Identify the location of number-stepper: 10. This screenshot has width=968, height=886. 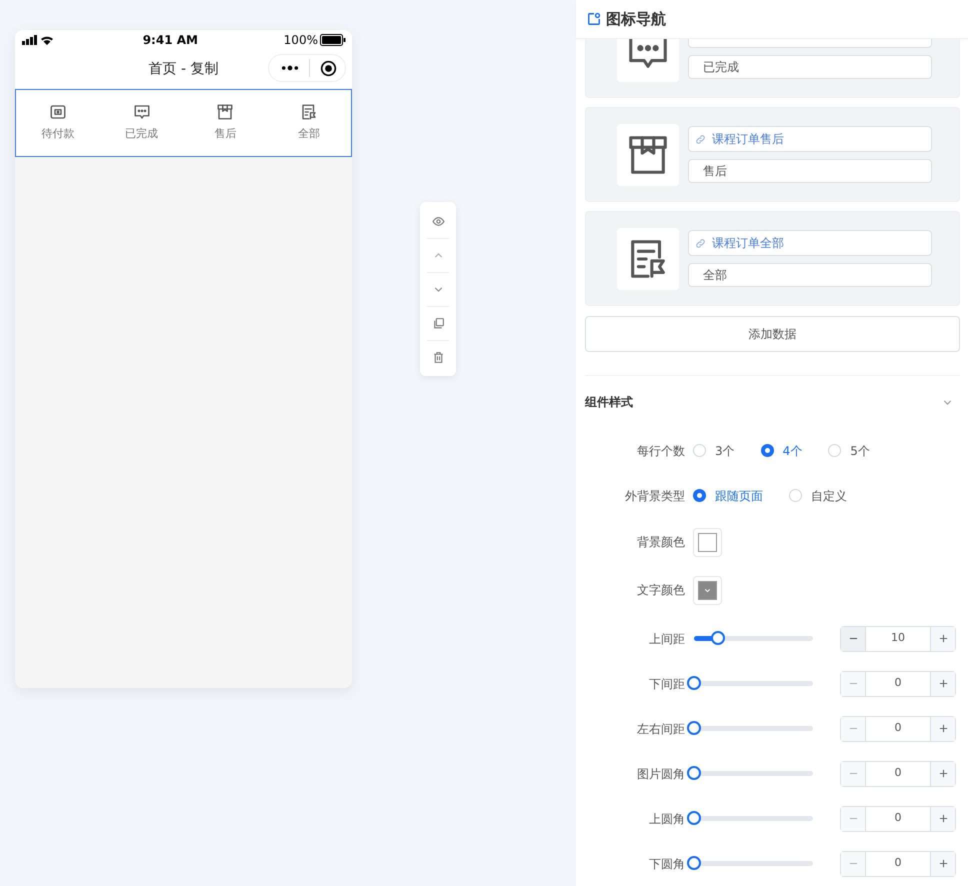
(898, 639).